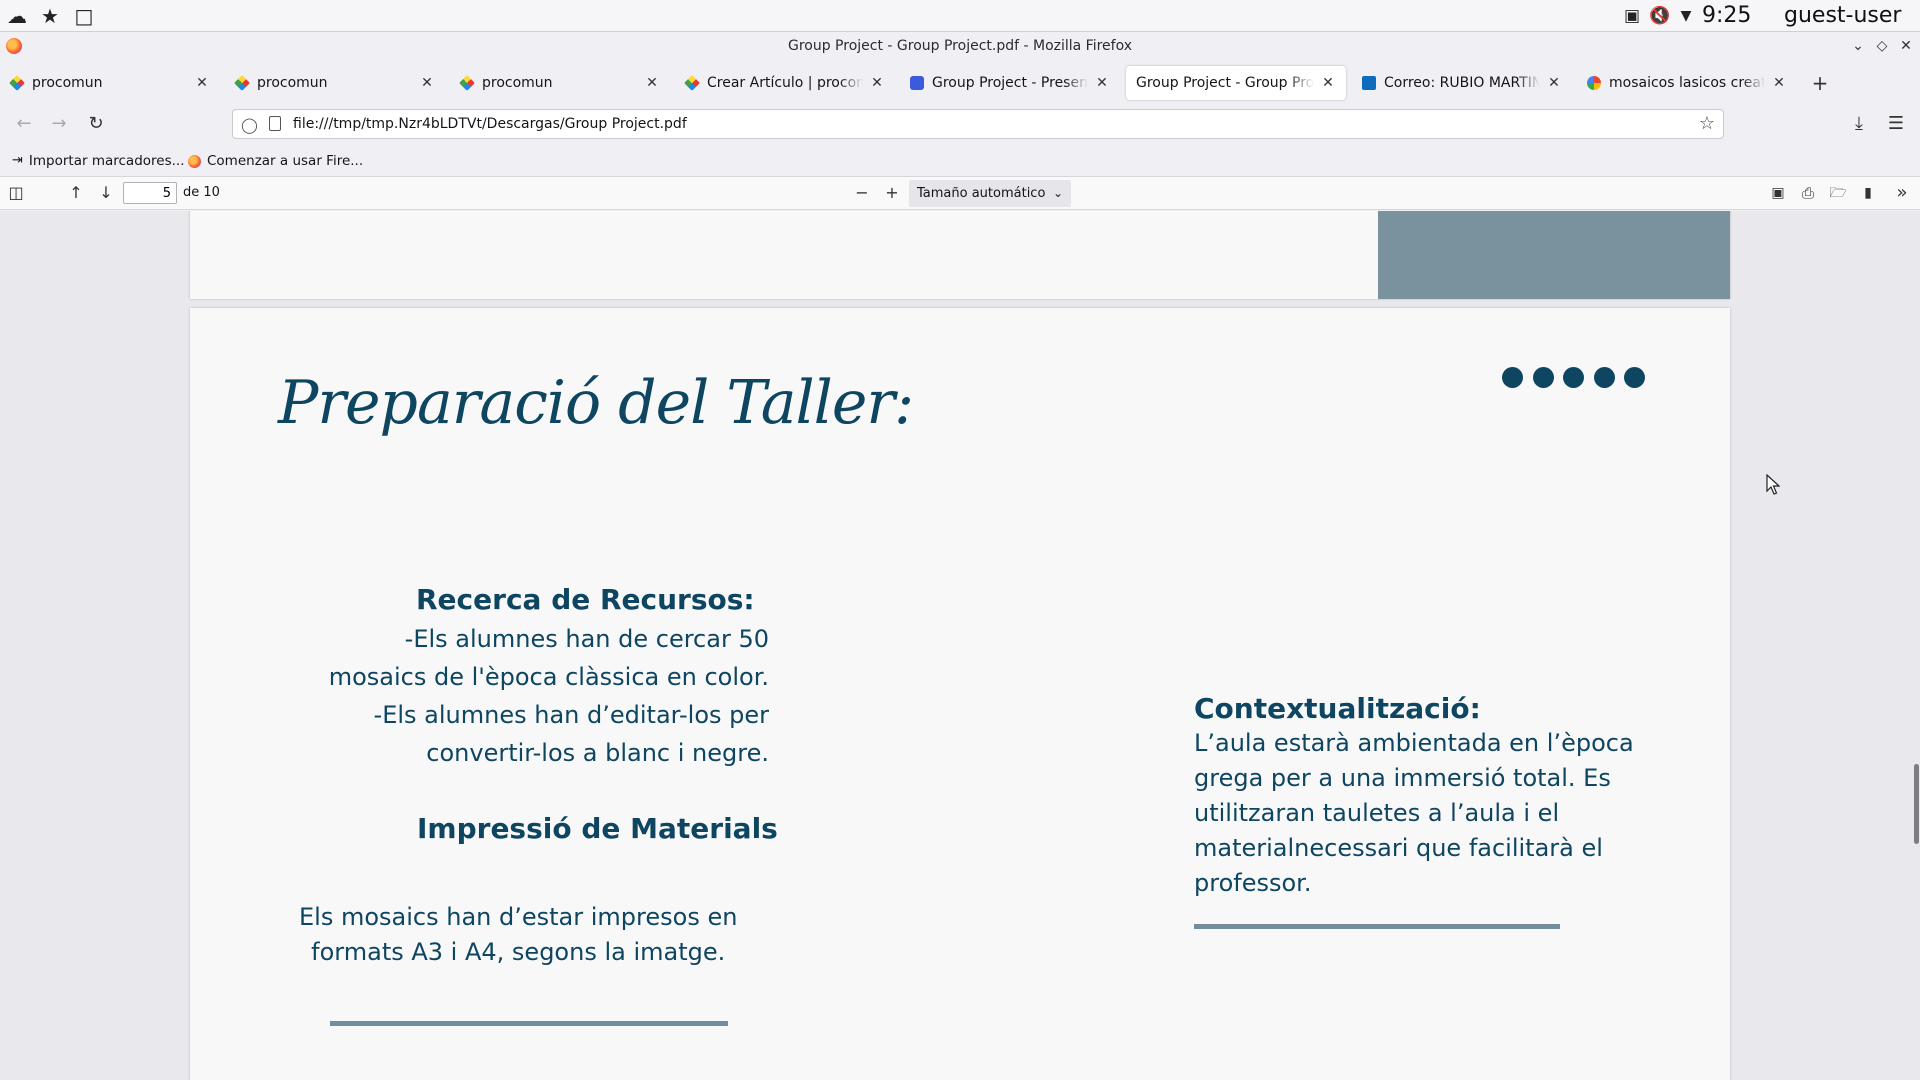 This screenshot has height=1080, width=1920. What do you see at coordinates (981, 193) in the screenshot?
I see `zoom-select-value: Tamaño automático` at bounding box center [981, 193].